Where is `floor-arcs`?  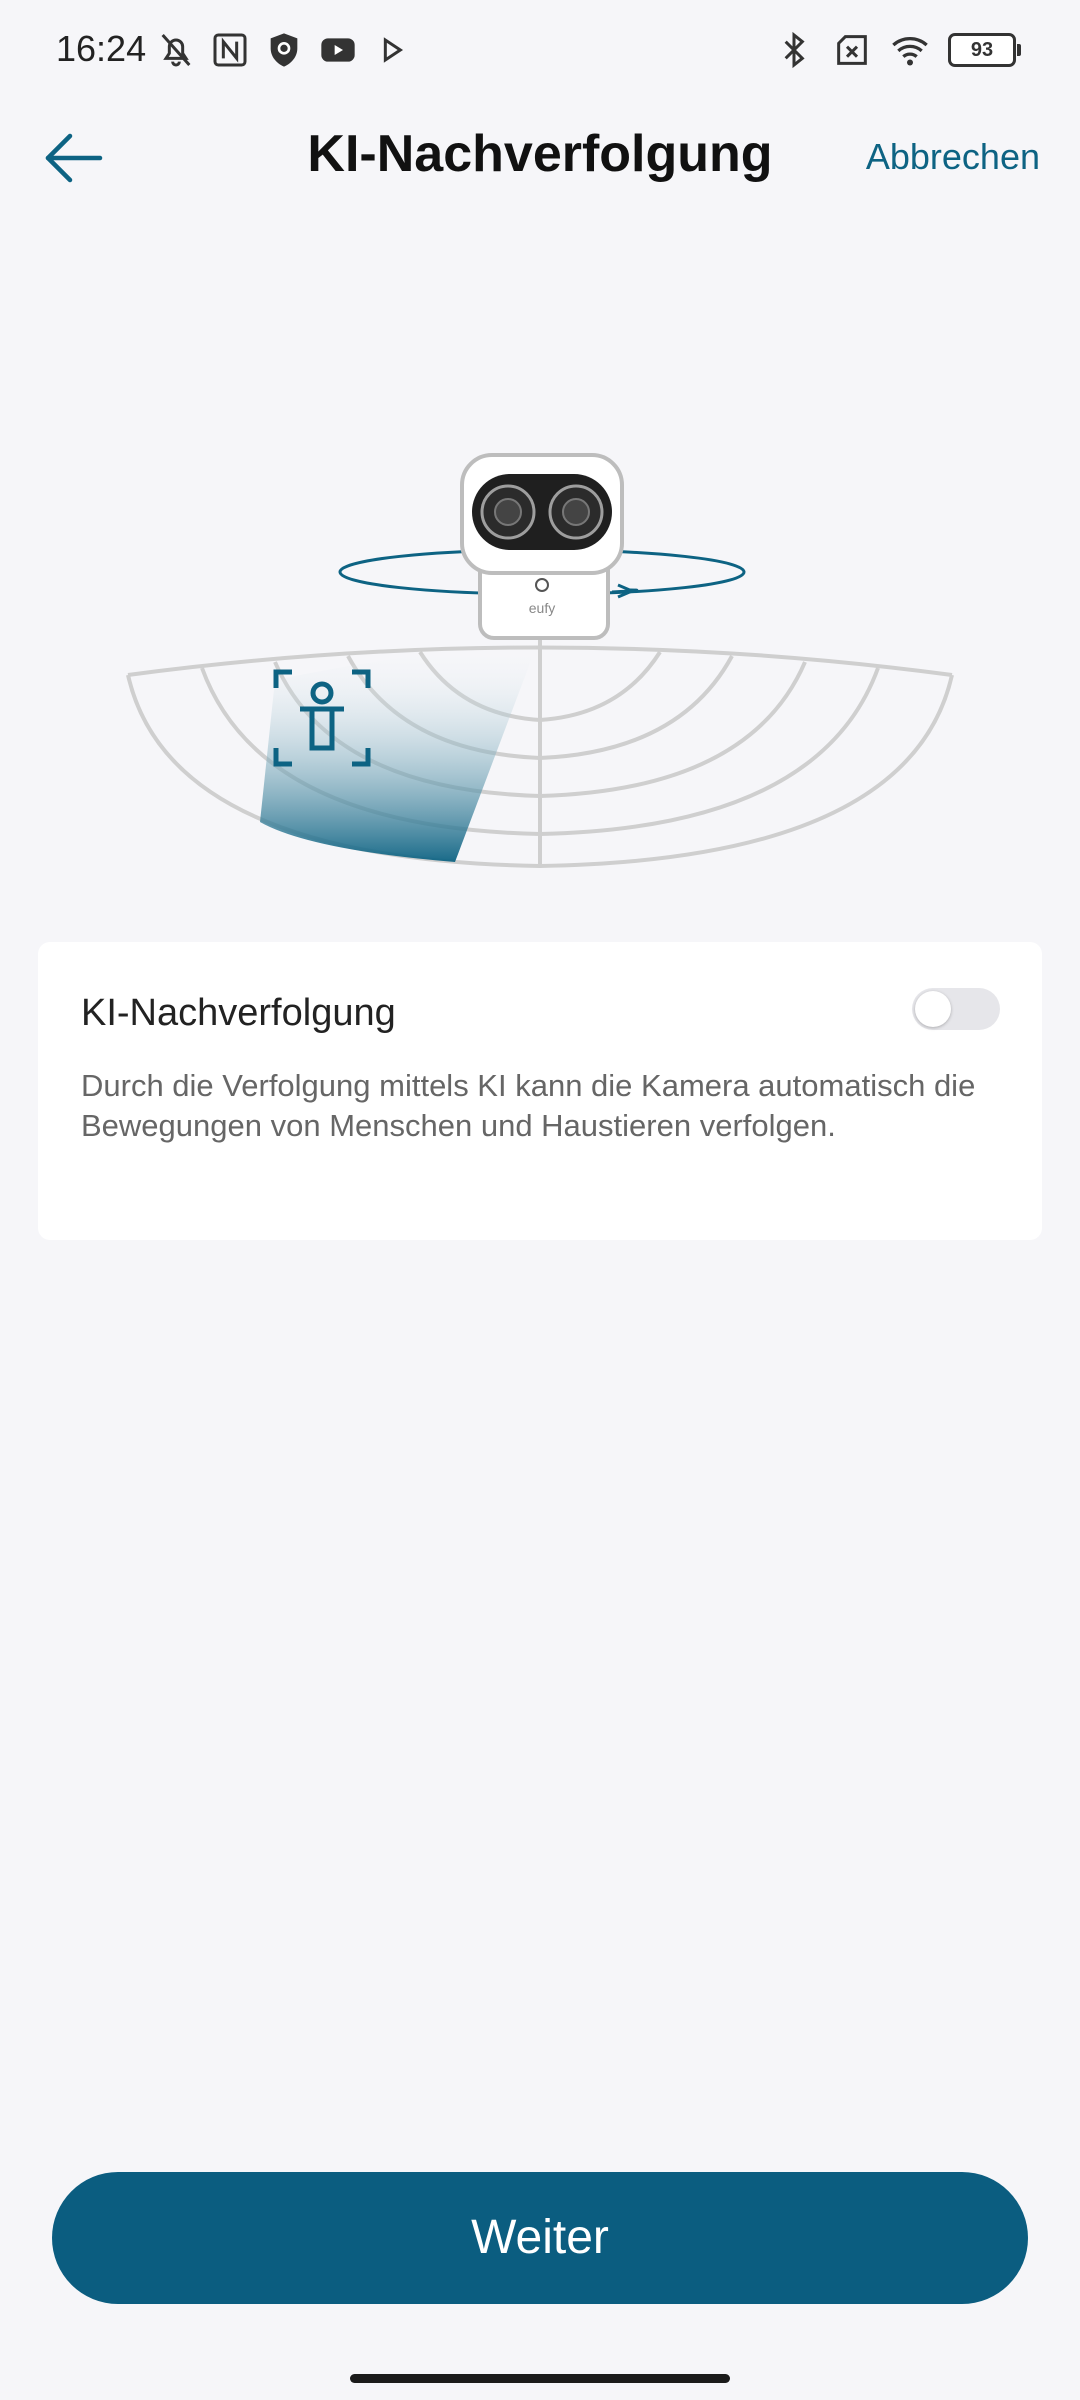 floor-arcs is located at coordinates (540, 754).